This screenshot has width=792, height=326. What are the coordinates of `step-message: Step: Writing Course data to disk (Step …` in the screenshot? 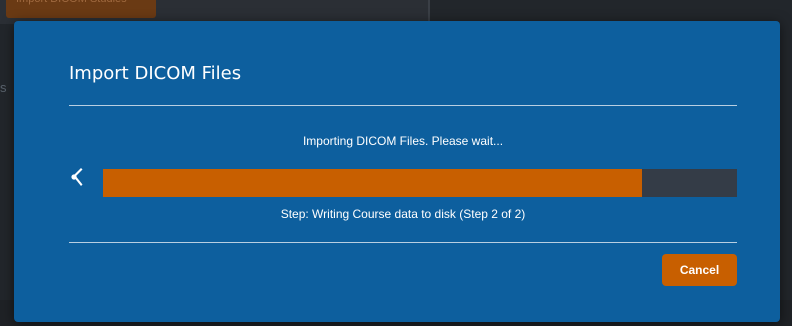 It's located at (403, 214).